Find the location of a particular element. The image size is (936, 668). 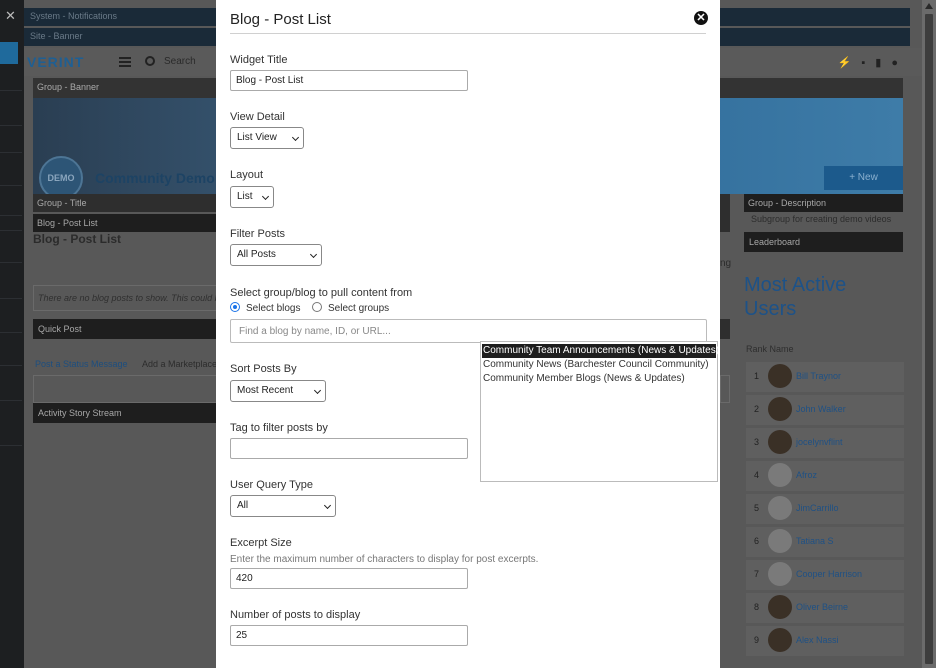

leaderboard-label: Leaderboard is located at coordinates (823, 242).